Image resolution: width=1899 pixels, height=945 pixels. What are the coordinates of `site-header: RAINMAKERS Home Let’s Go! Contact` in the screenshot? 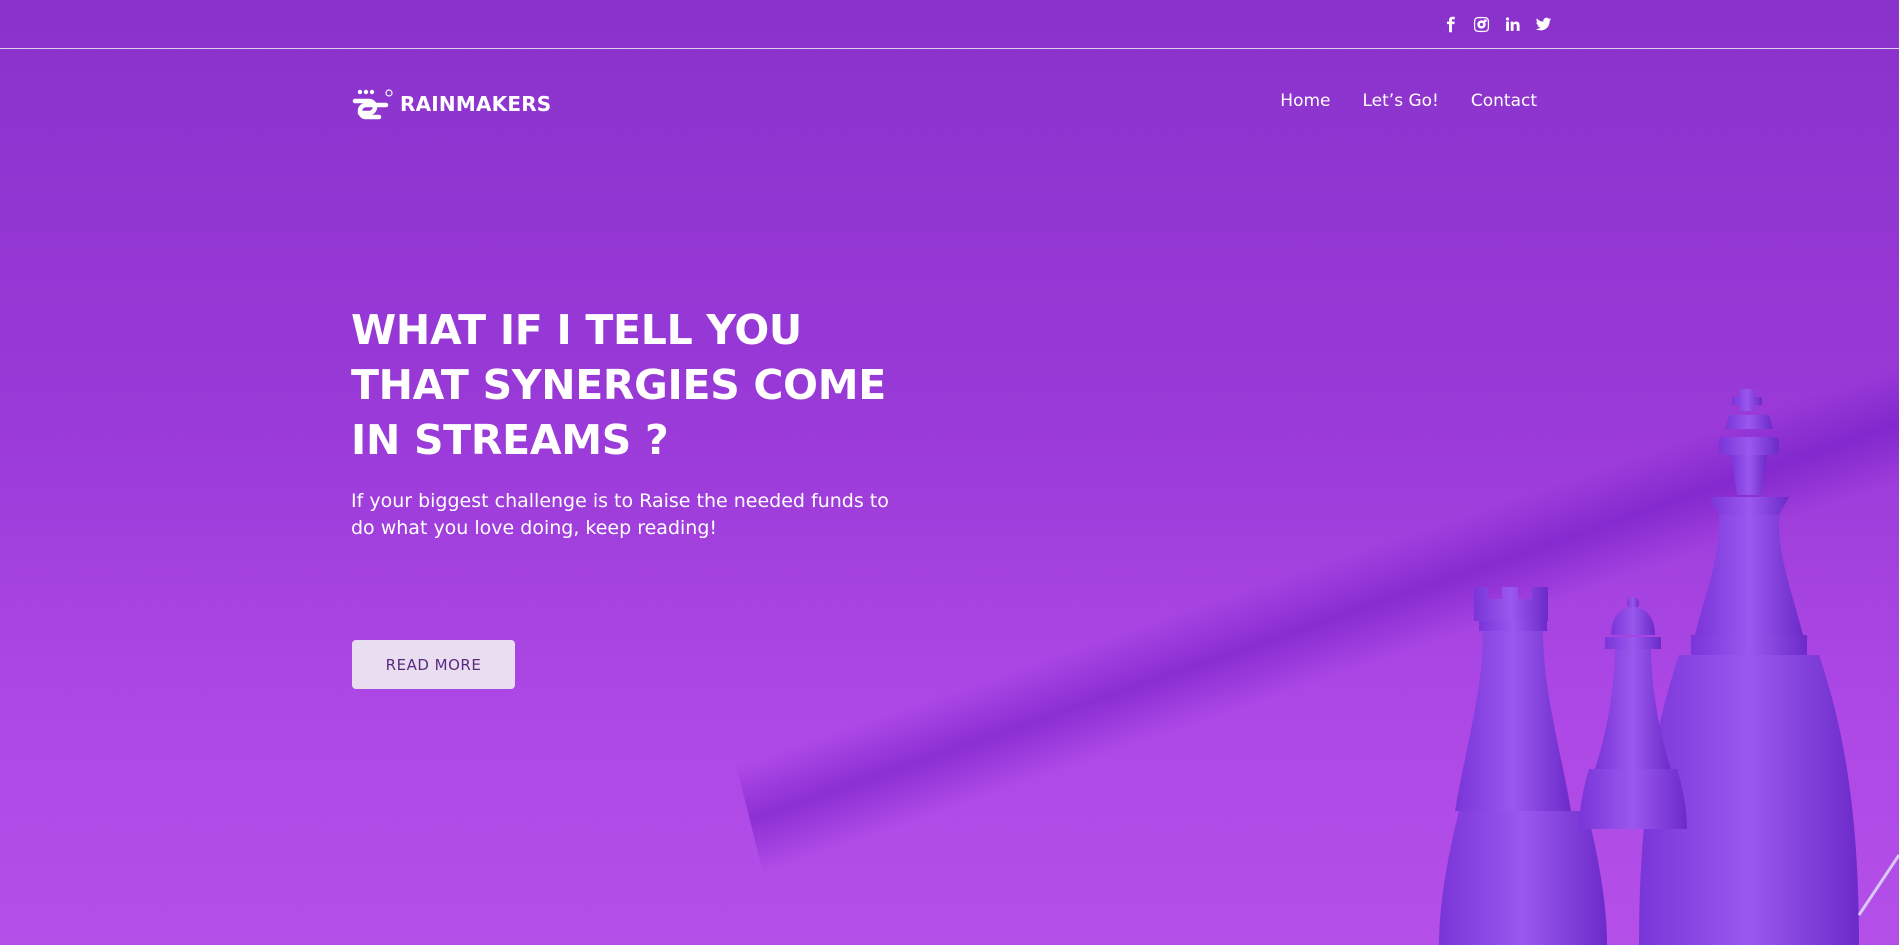 It's located at (944, 103).